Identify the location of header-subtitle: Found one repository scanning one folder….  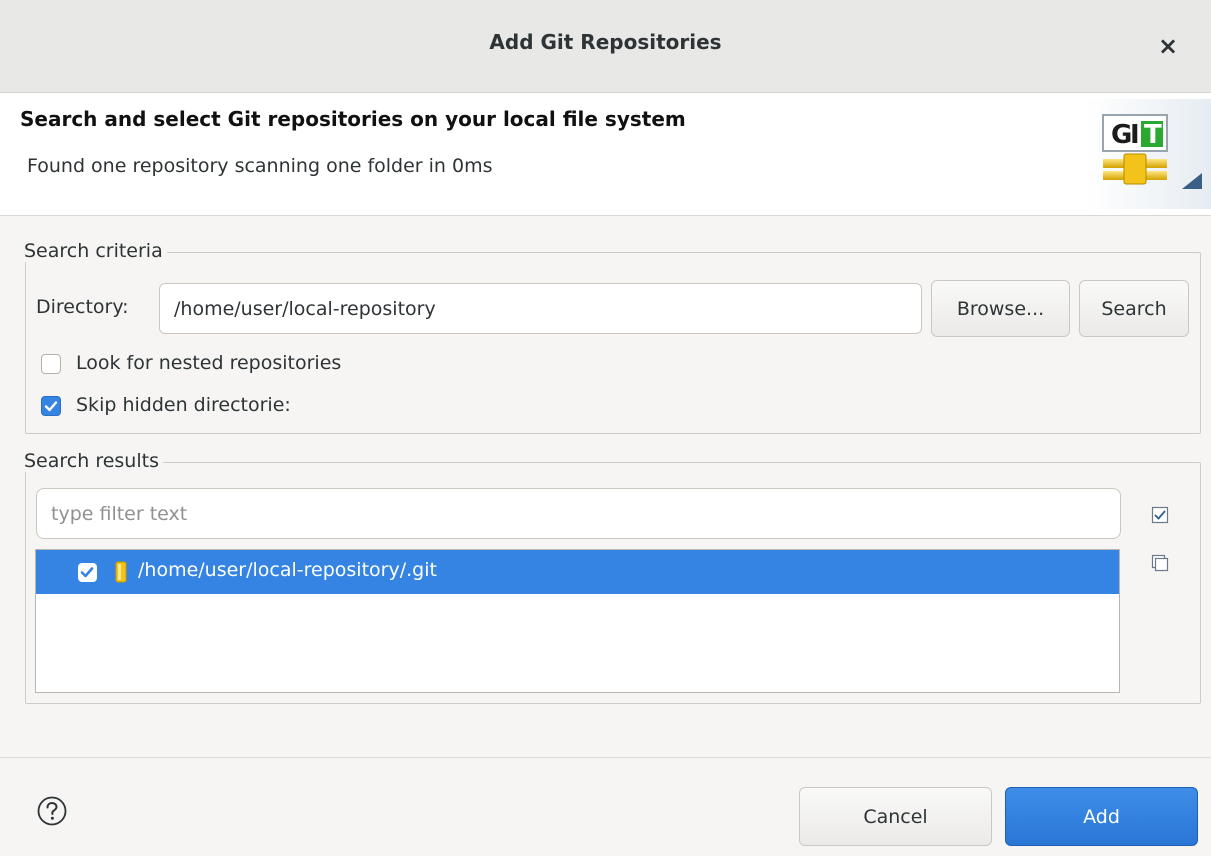
(260, 166).